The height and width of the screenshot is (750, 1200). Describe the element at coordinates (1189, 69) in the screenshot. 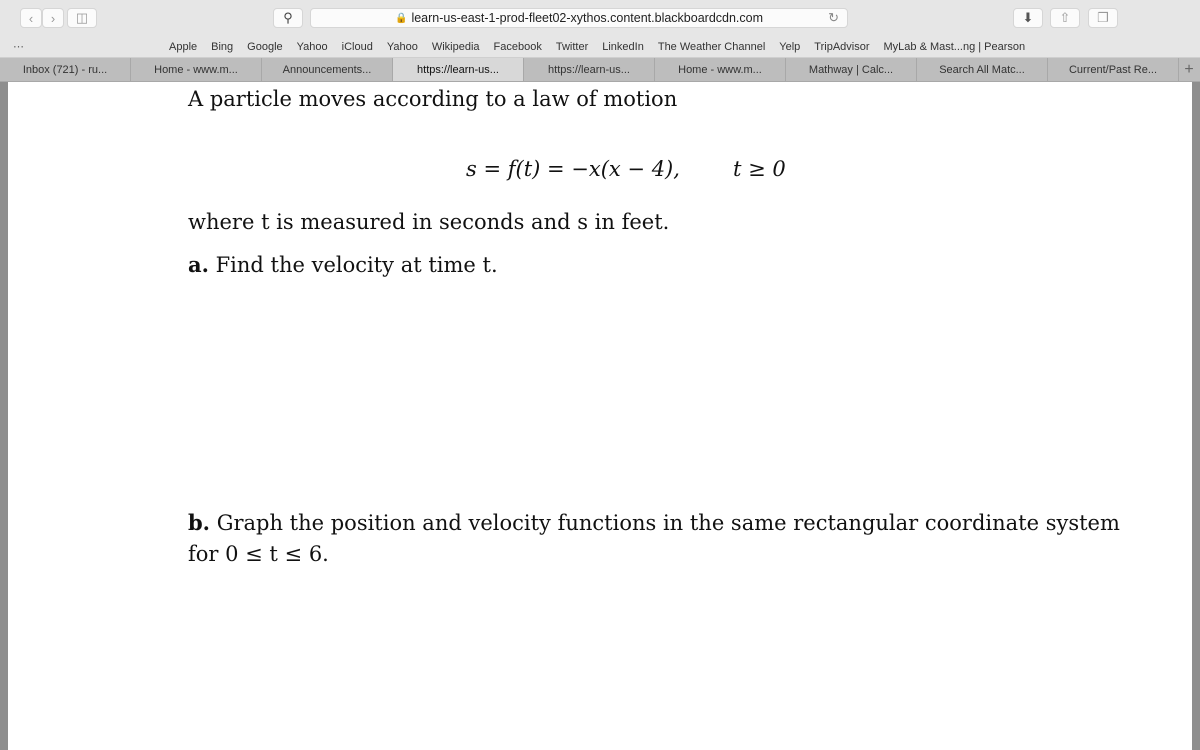

I see `new-tab-button: +` at that location.